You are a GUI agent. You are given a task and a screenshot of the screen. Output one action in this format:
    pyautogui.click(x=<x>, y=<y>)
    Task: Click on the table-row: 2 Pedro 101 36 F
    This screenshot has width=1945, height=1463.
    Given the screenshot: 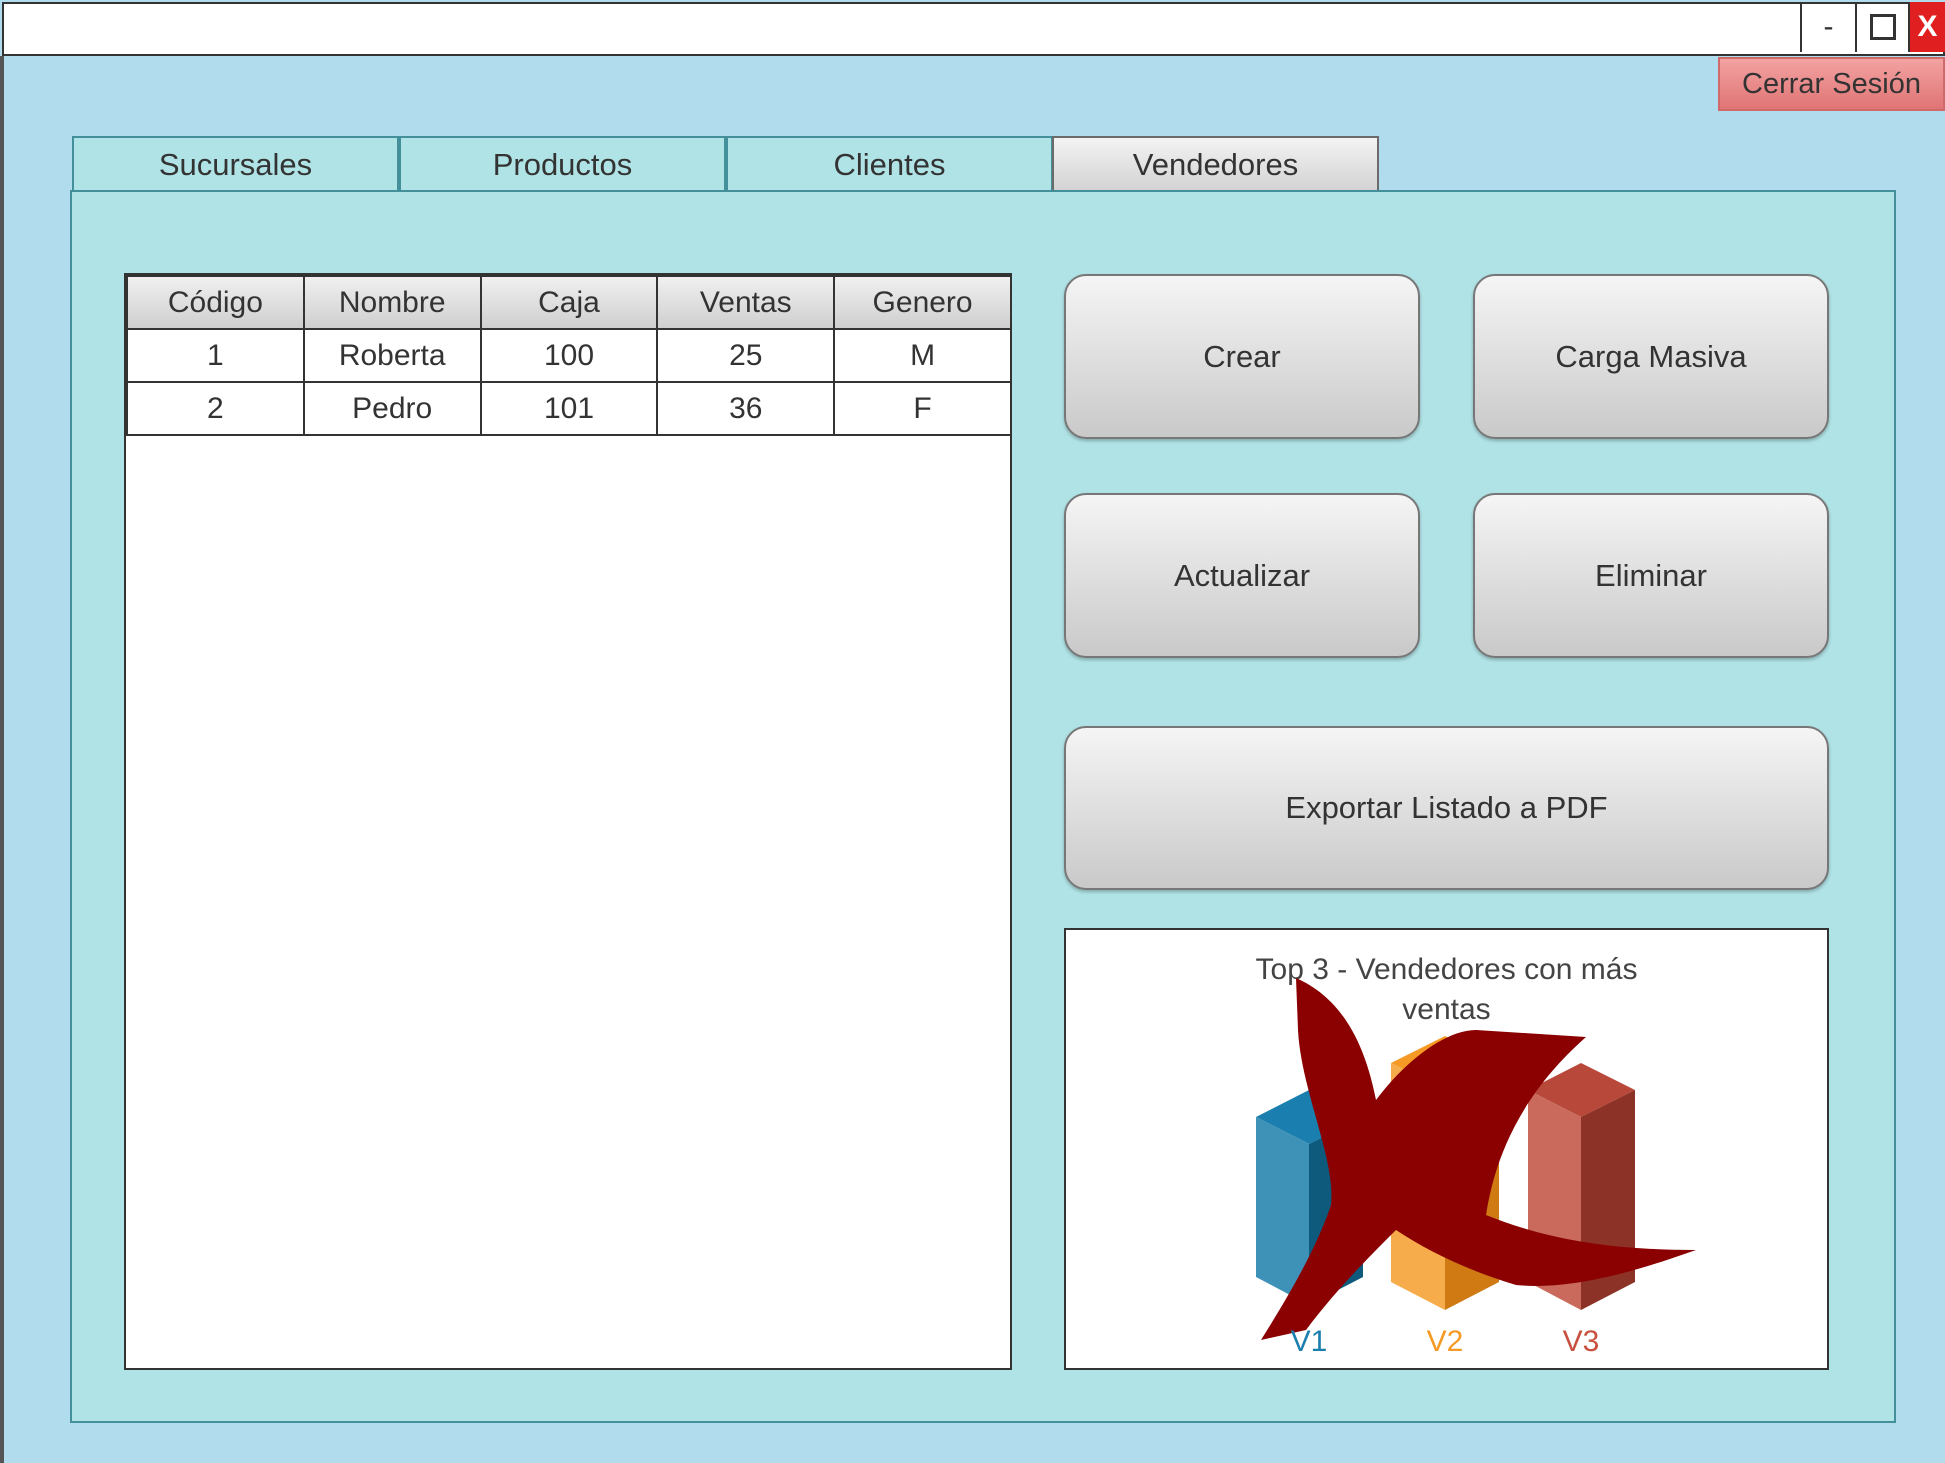 What is the action you would take?
    pyautogui.click(x=569, y=408)
    